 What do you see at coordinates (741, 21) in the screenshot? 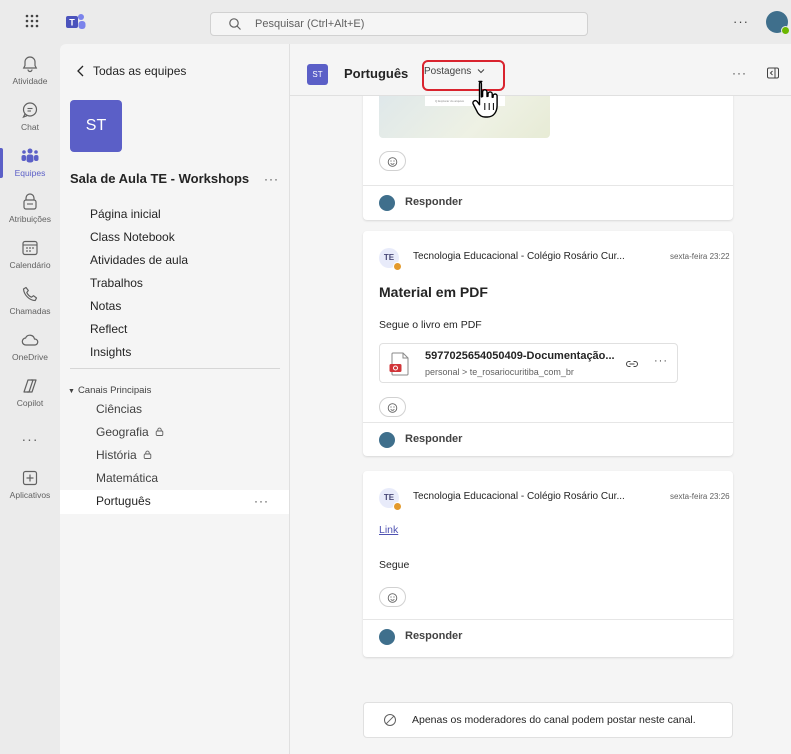
I see `more-options-button: ···` at bounding box center [741, 21].